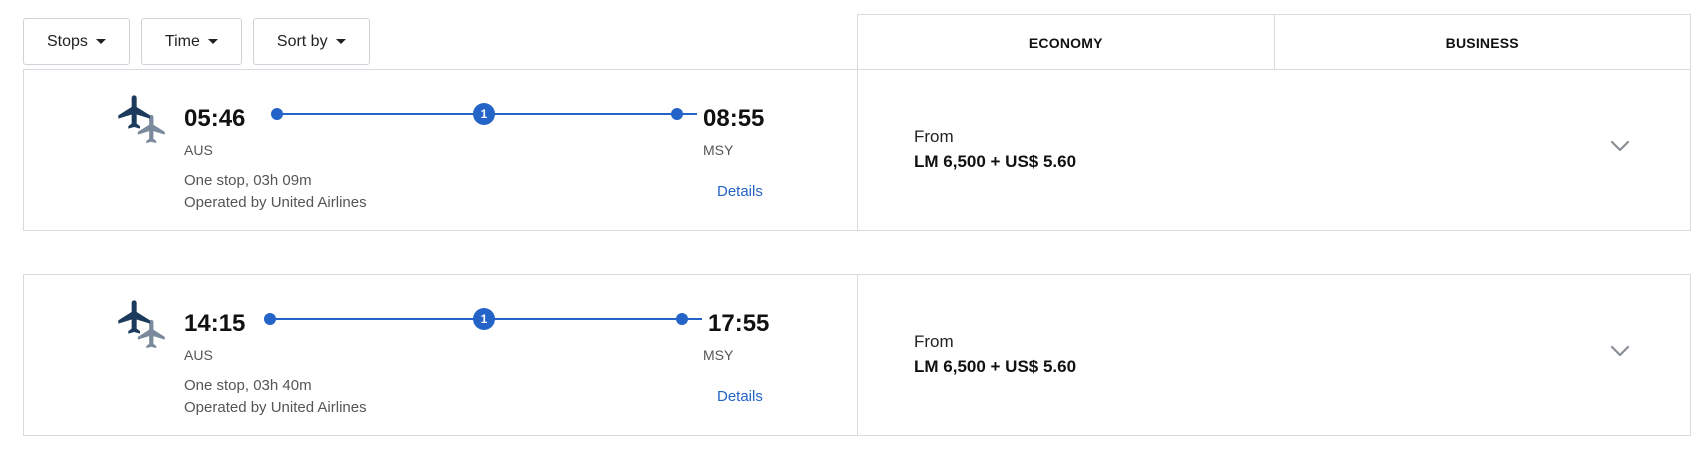 This screenshot has height=451, width=1708. Describe the element at coordinates (734, 118) in the screenshot. I see `arrival-time: 08:55` at that location.